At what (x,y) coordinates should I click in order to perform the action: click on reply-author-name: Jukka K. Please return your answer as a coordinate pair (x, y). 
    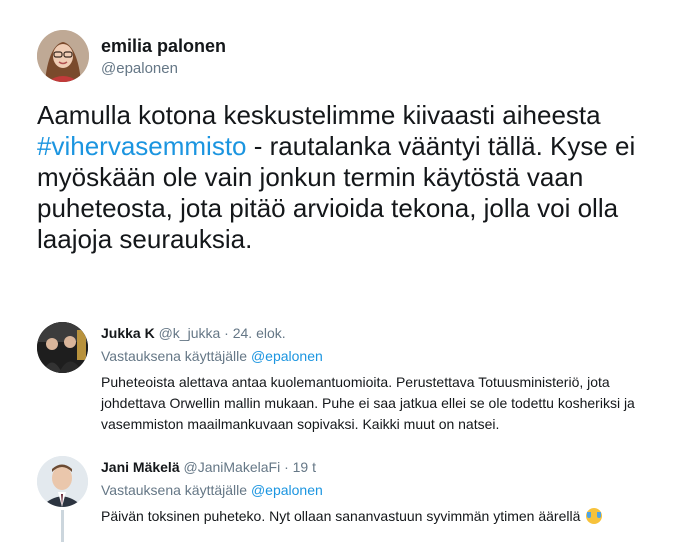
    Looking at the image, I should click on (128, 333).